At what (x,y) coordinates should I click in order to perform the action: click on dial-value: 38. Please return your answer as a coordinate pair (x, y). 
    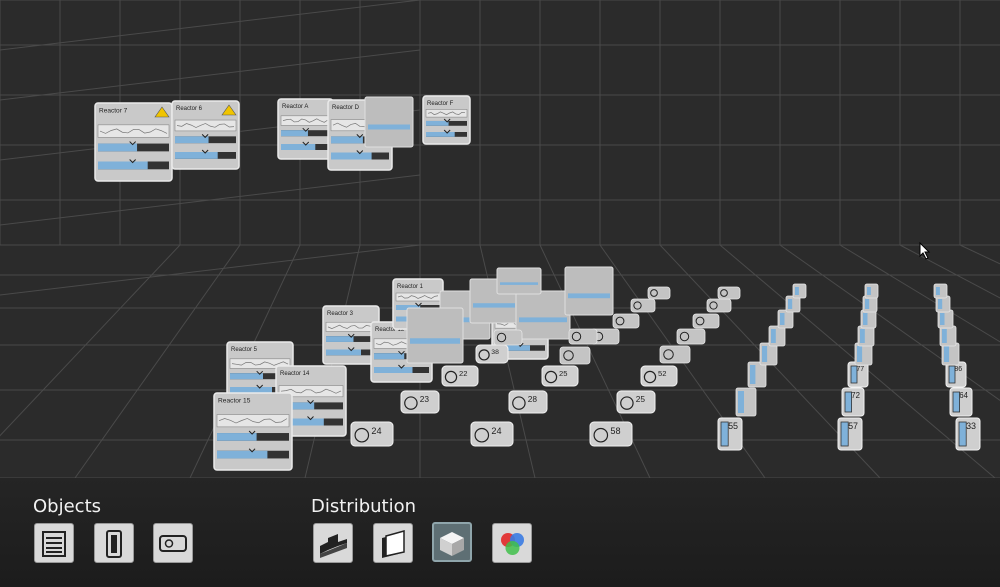
    Looking at the image, I should click on (495, 352).